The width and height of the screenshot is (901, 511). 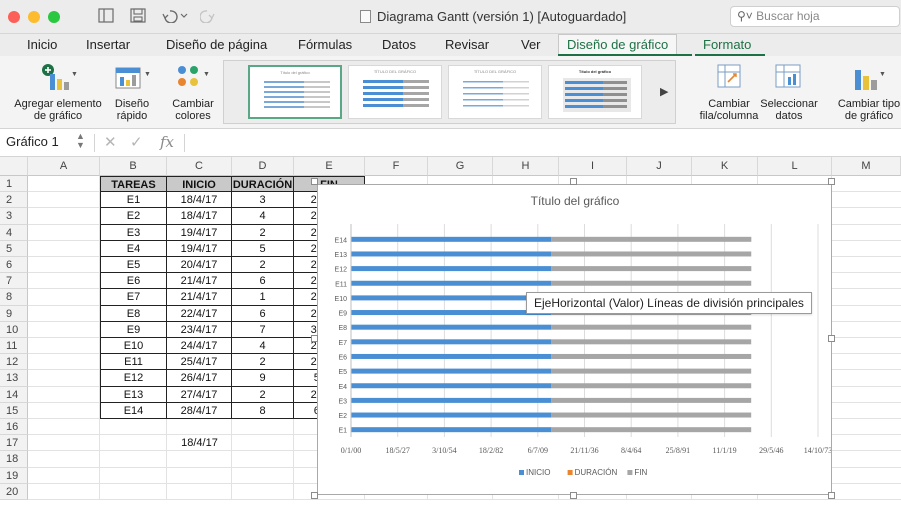 What do you see at coordinates (867, 92) in the screenshot?
I see `change-chart-type-button: ▼ Cambiar tipo de gráfico` at bounding box center [867, 92].